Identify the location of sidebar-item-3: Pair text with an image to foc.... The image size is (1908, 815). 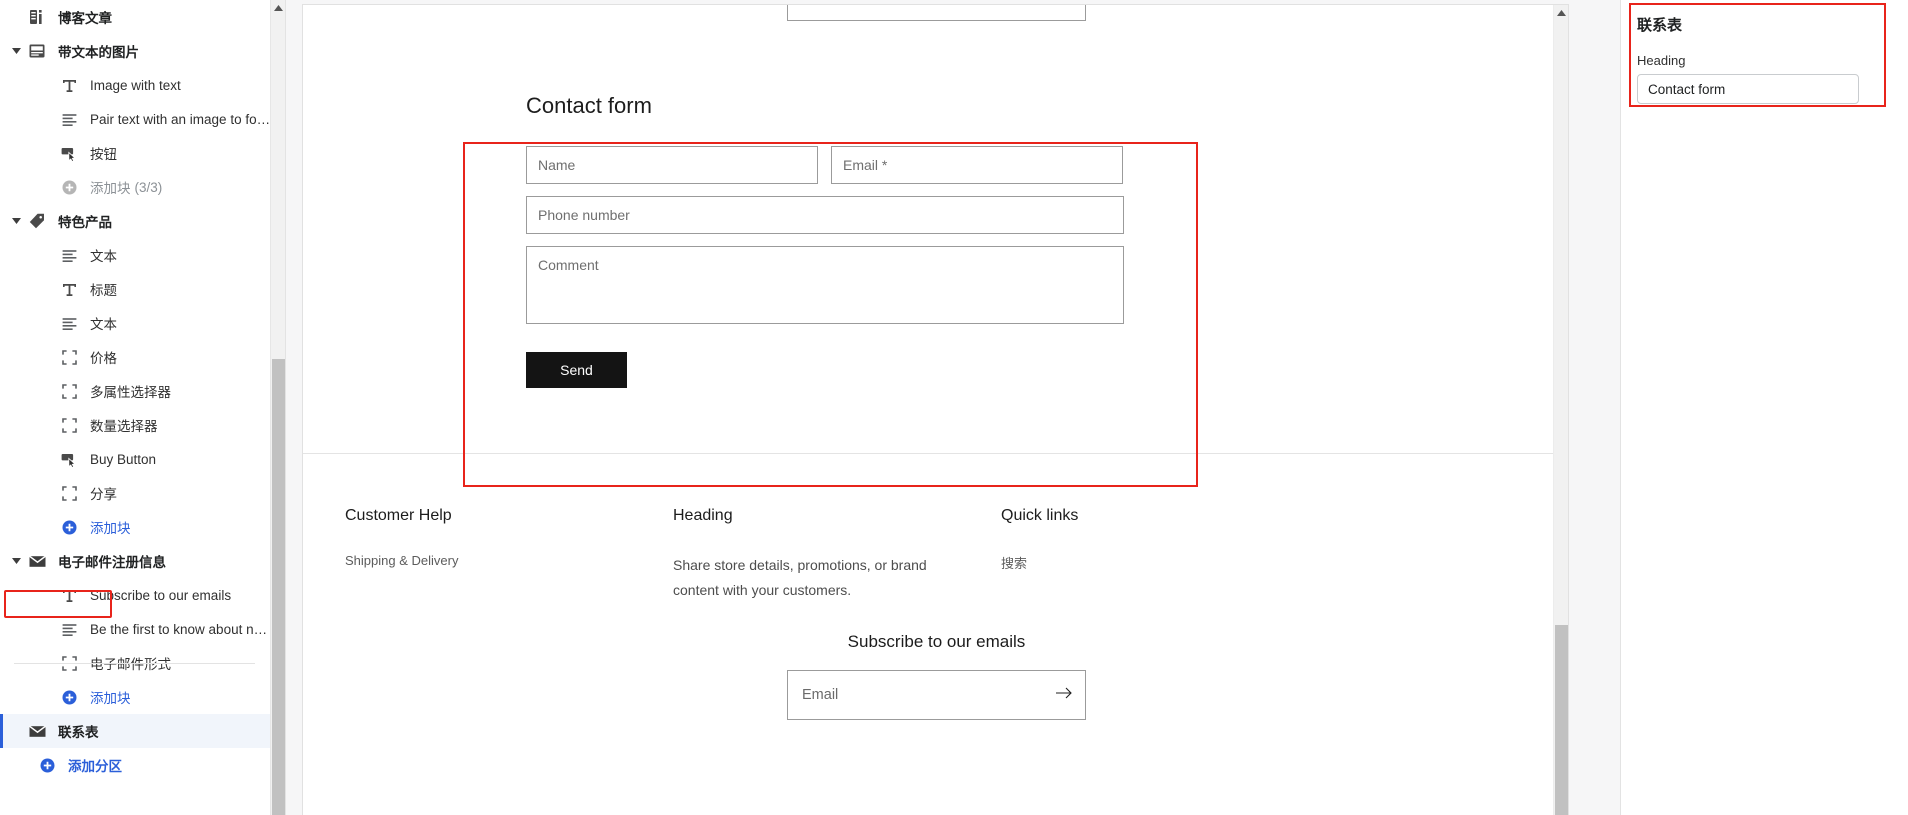
(136, 119).